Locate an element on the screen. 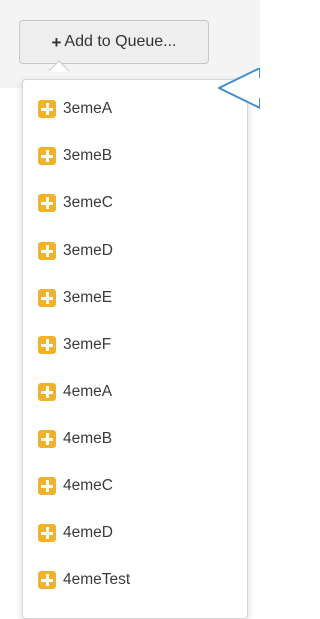 The height and width of the screenshot is (619, 320). queue-item-3emeC: 3emeC is located at coordinates (75, 203).